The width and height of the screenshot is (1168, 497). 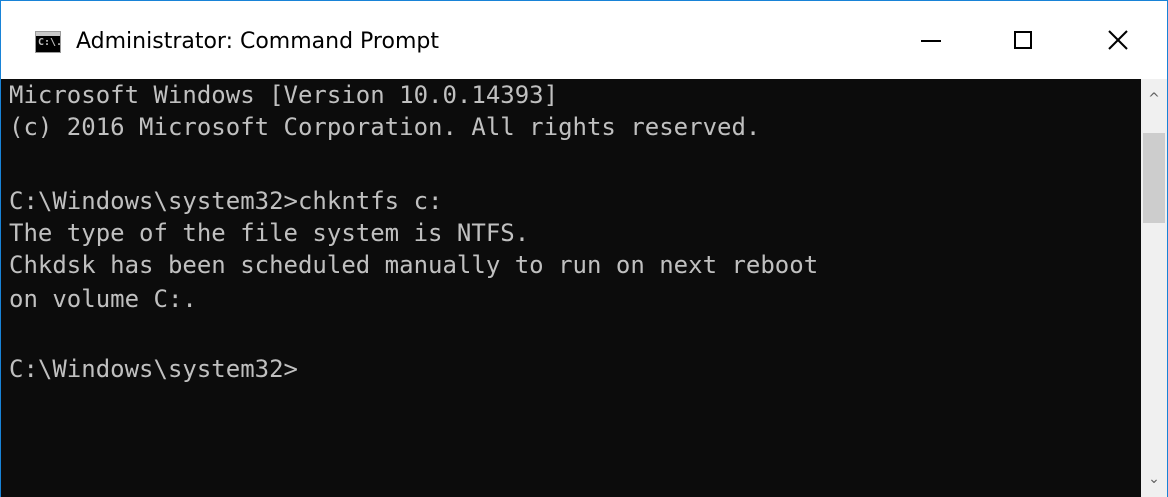 What do you see at coordinates (226, 201) in the screenshot?
I see `console-line: C:\Windows\system32>chkntfs c:` at bounding box center [226, 201].